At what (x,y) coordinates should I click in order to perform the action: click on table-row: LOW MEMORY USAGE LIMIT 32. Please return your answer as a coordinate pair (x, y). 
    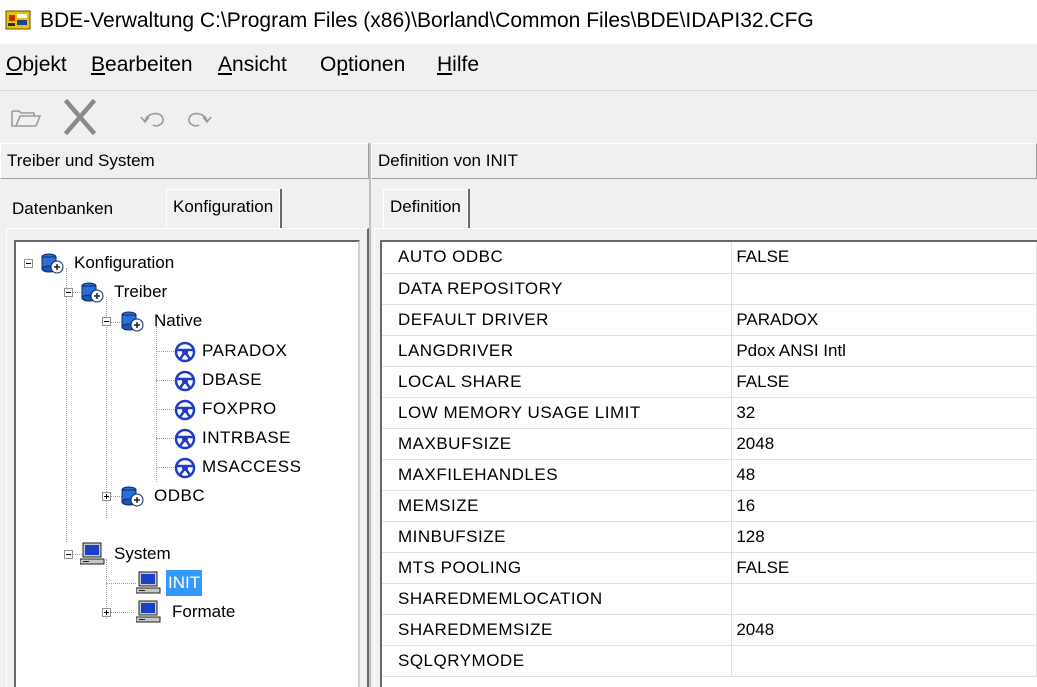
    Looking at the image, I should click on (709, 413).